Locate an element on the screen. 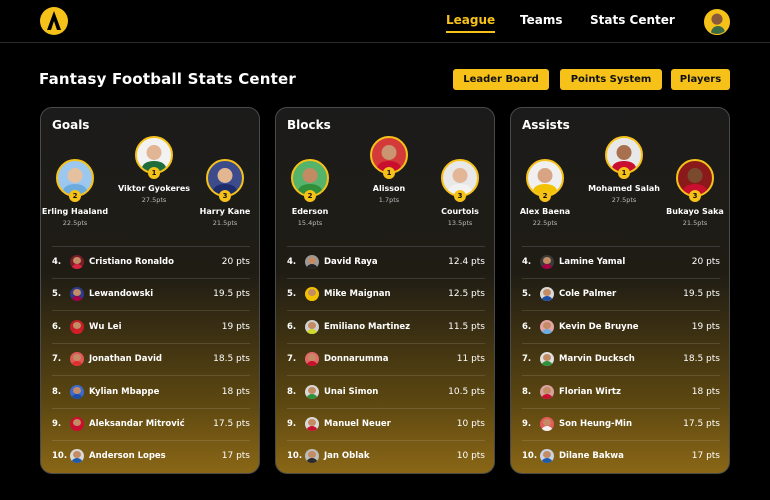 Image resolution: width=770 pixels, height=500 pixels. player-name: Anderson Lopes is located at coordinates (127, 456).